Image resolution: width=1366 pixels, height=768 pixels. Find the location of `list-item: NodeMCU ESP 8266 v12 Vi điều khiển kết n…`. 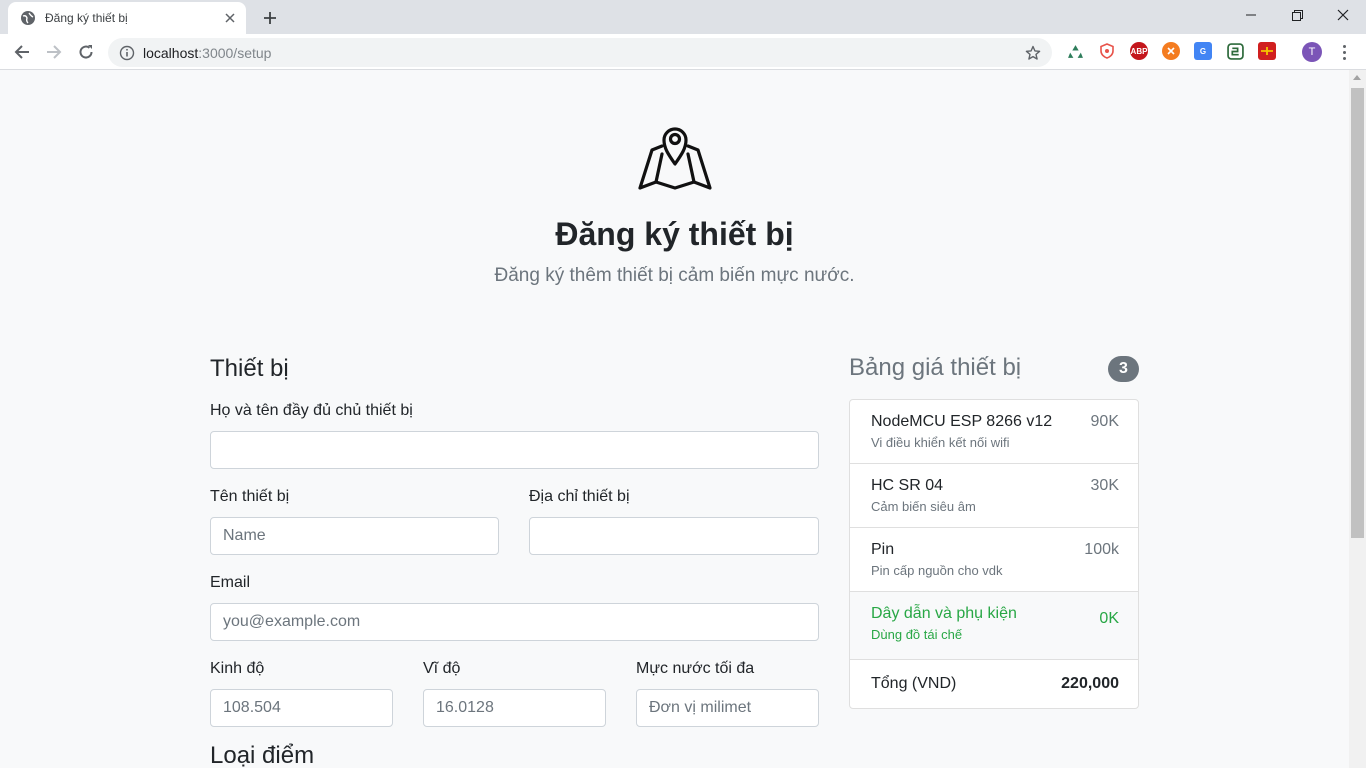

list-item: NodeMCU ESP 8266 v12 Vi điều khiển kết n… is located at coordinates (994, 432).